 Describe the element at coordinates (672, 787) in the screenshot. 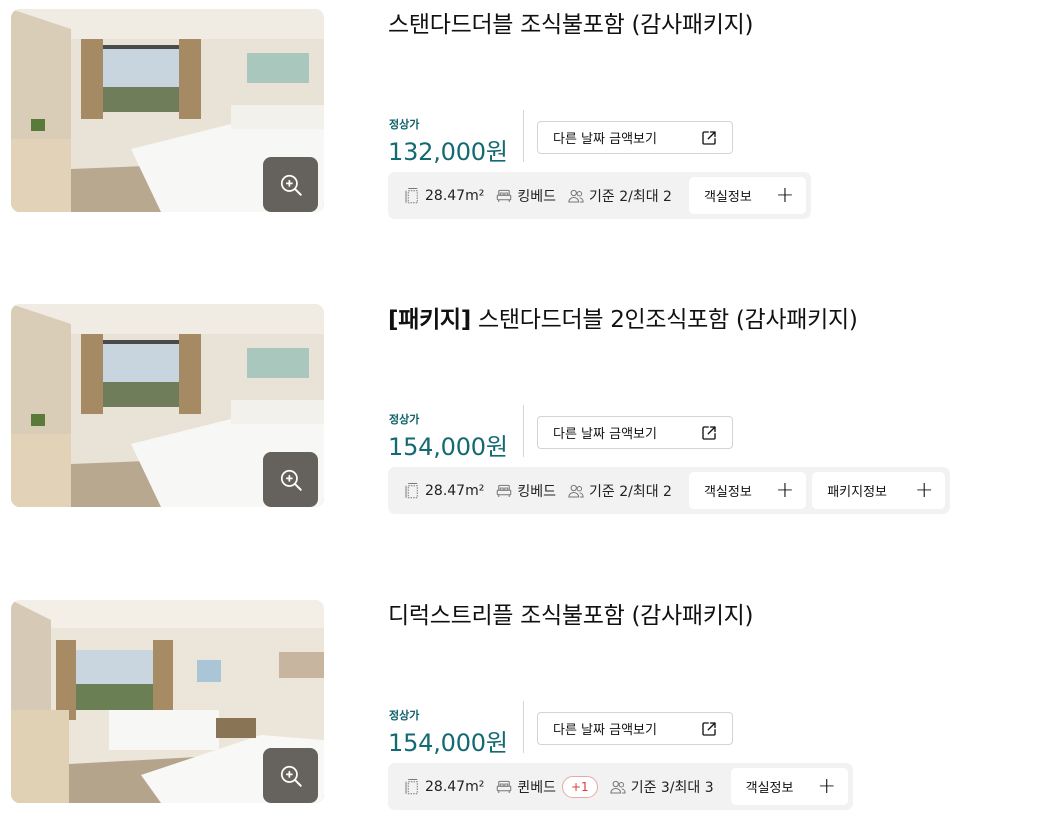

I see `occupancy-value: 기준 3/최대 3` at that location.